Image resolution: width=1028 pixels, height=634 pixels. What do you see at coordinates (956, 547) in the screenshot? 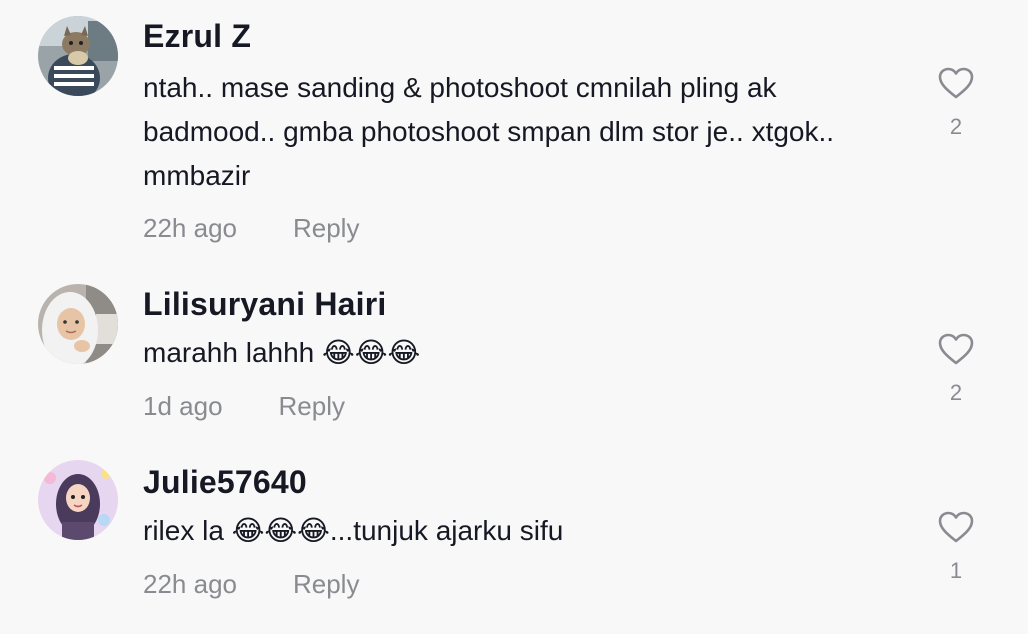
I see `like-control: 1` at bounding box center [956, 547].